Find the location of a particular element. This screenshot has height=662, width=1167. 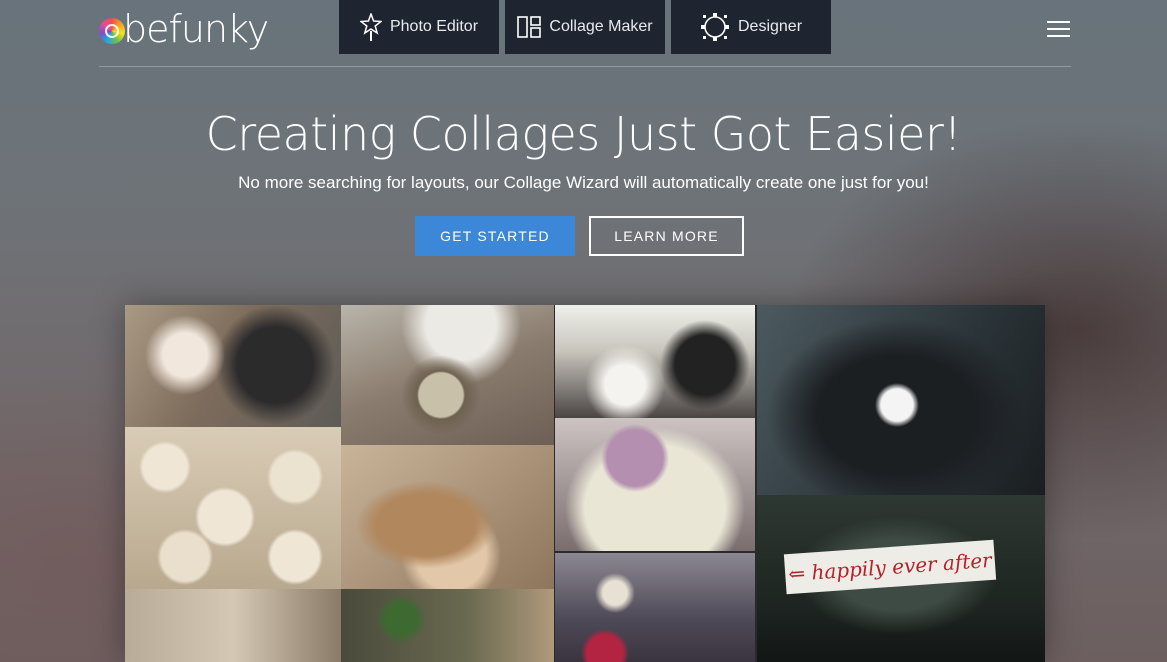

hero-headline: Creating Collages Just Got Easier! is located at coordinates (583, 134).